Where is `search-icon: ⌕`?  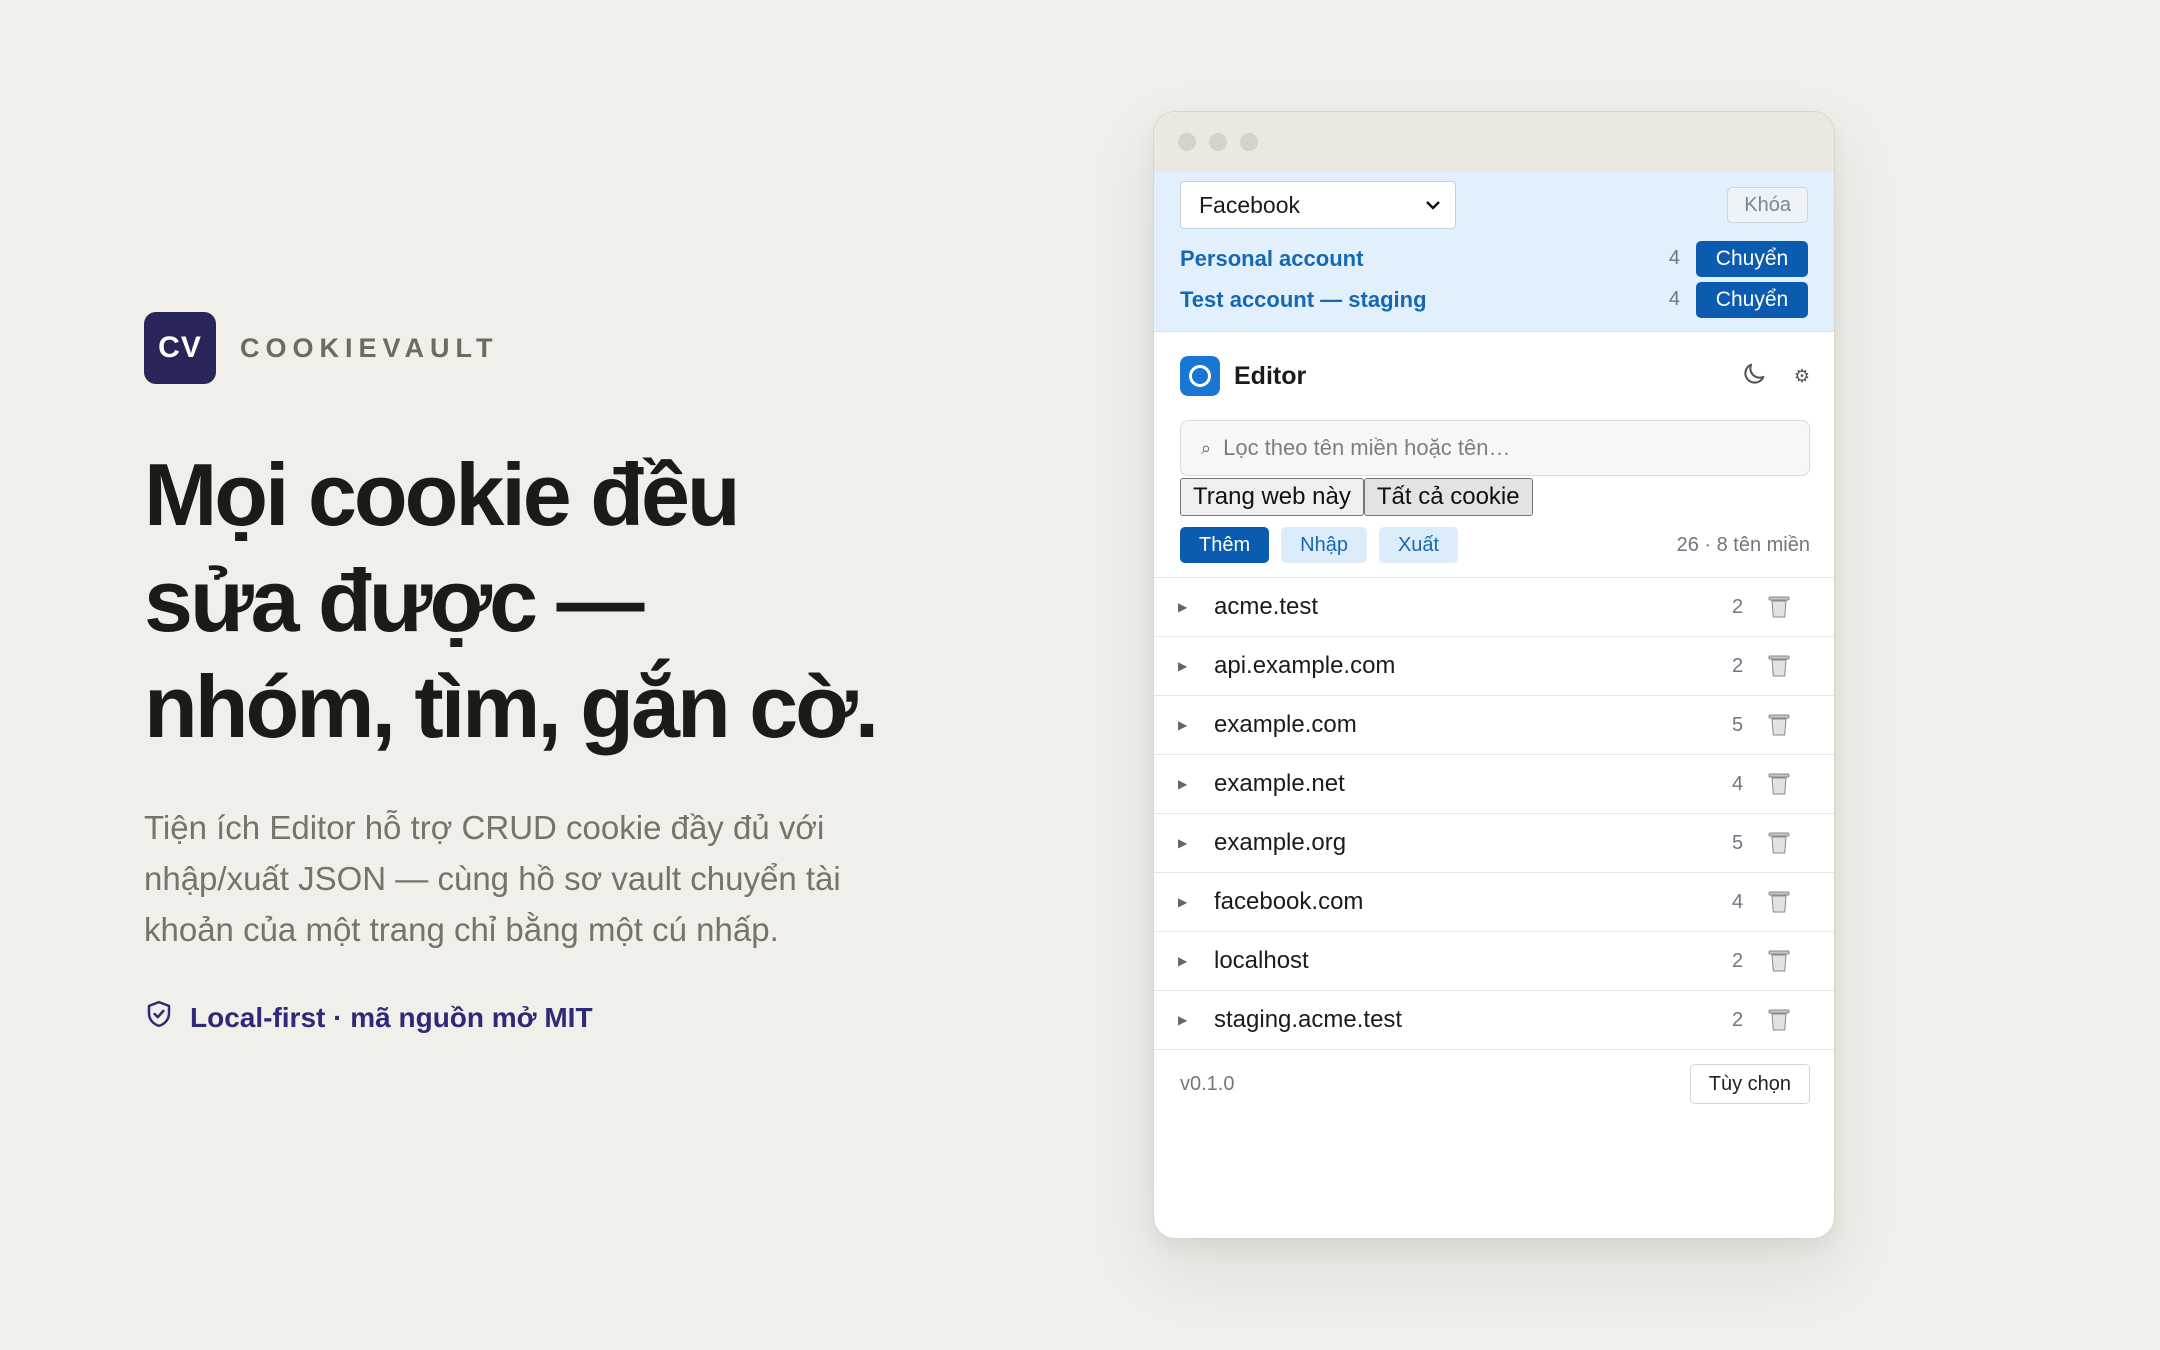 search-icon: ⌕ is located at coordinates (1206, 447).